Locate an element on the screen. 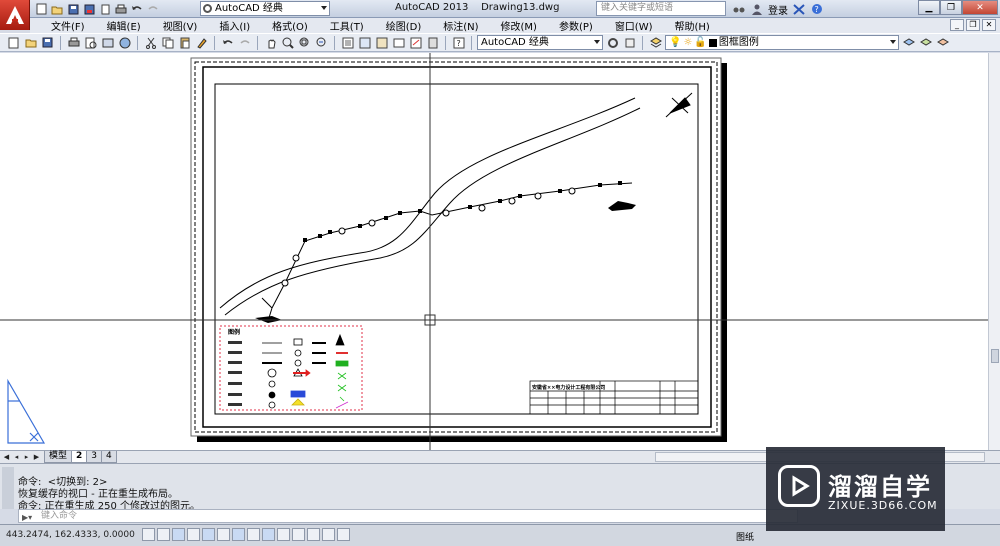 Image resolution: width=1000 pixels, height=546 pixels. menu-draw: 绘图(D) is located at coordinates (404, 25).